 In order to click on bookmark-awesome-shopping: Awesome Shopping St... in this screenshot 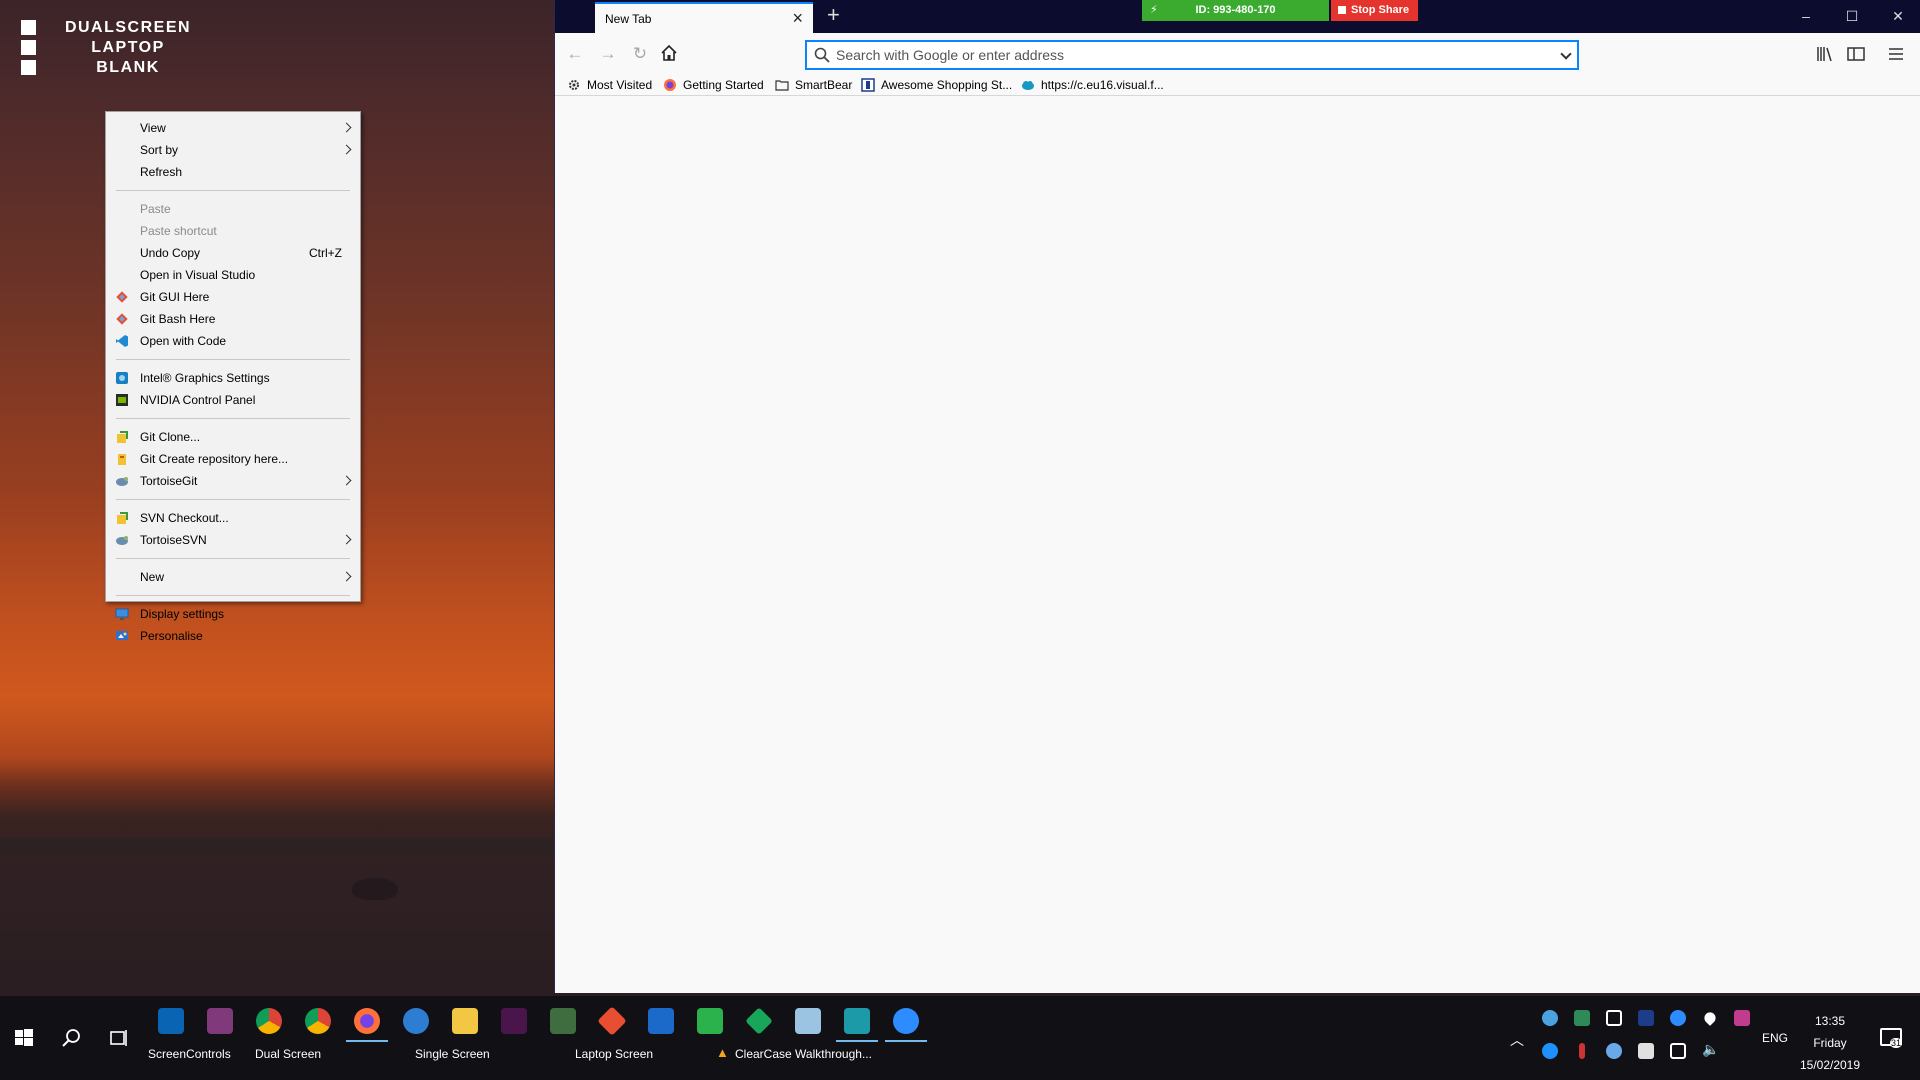, I will do `click(936, 85)`.